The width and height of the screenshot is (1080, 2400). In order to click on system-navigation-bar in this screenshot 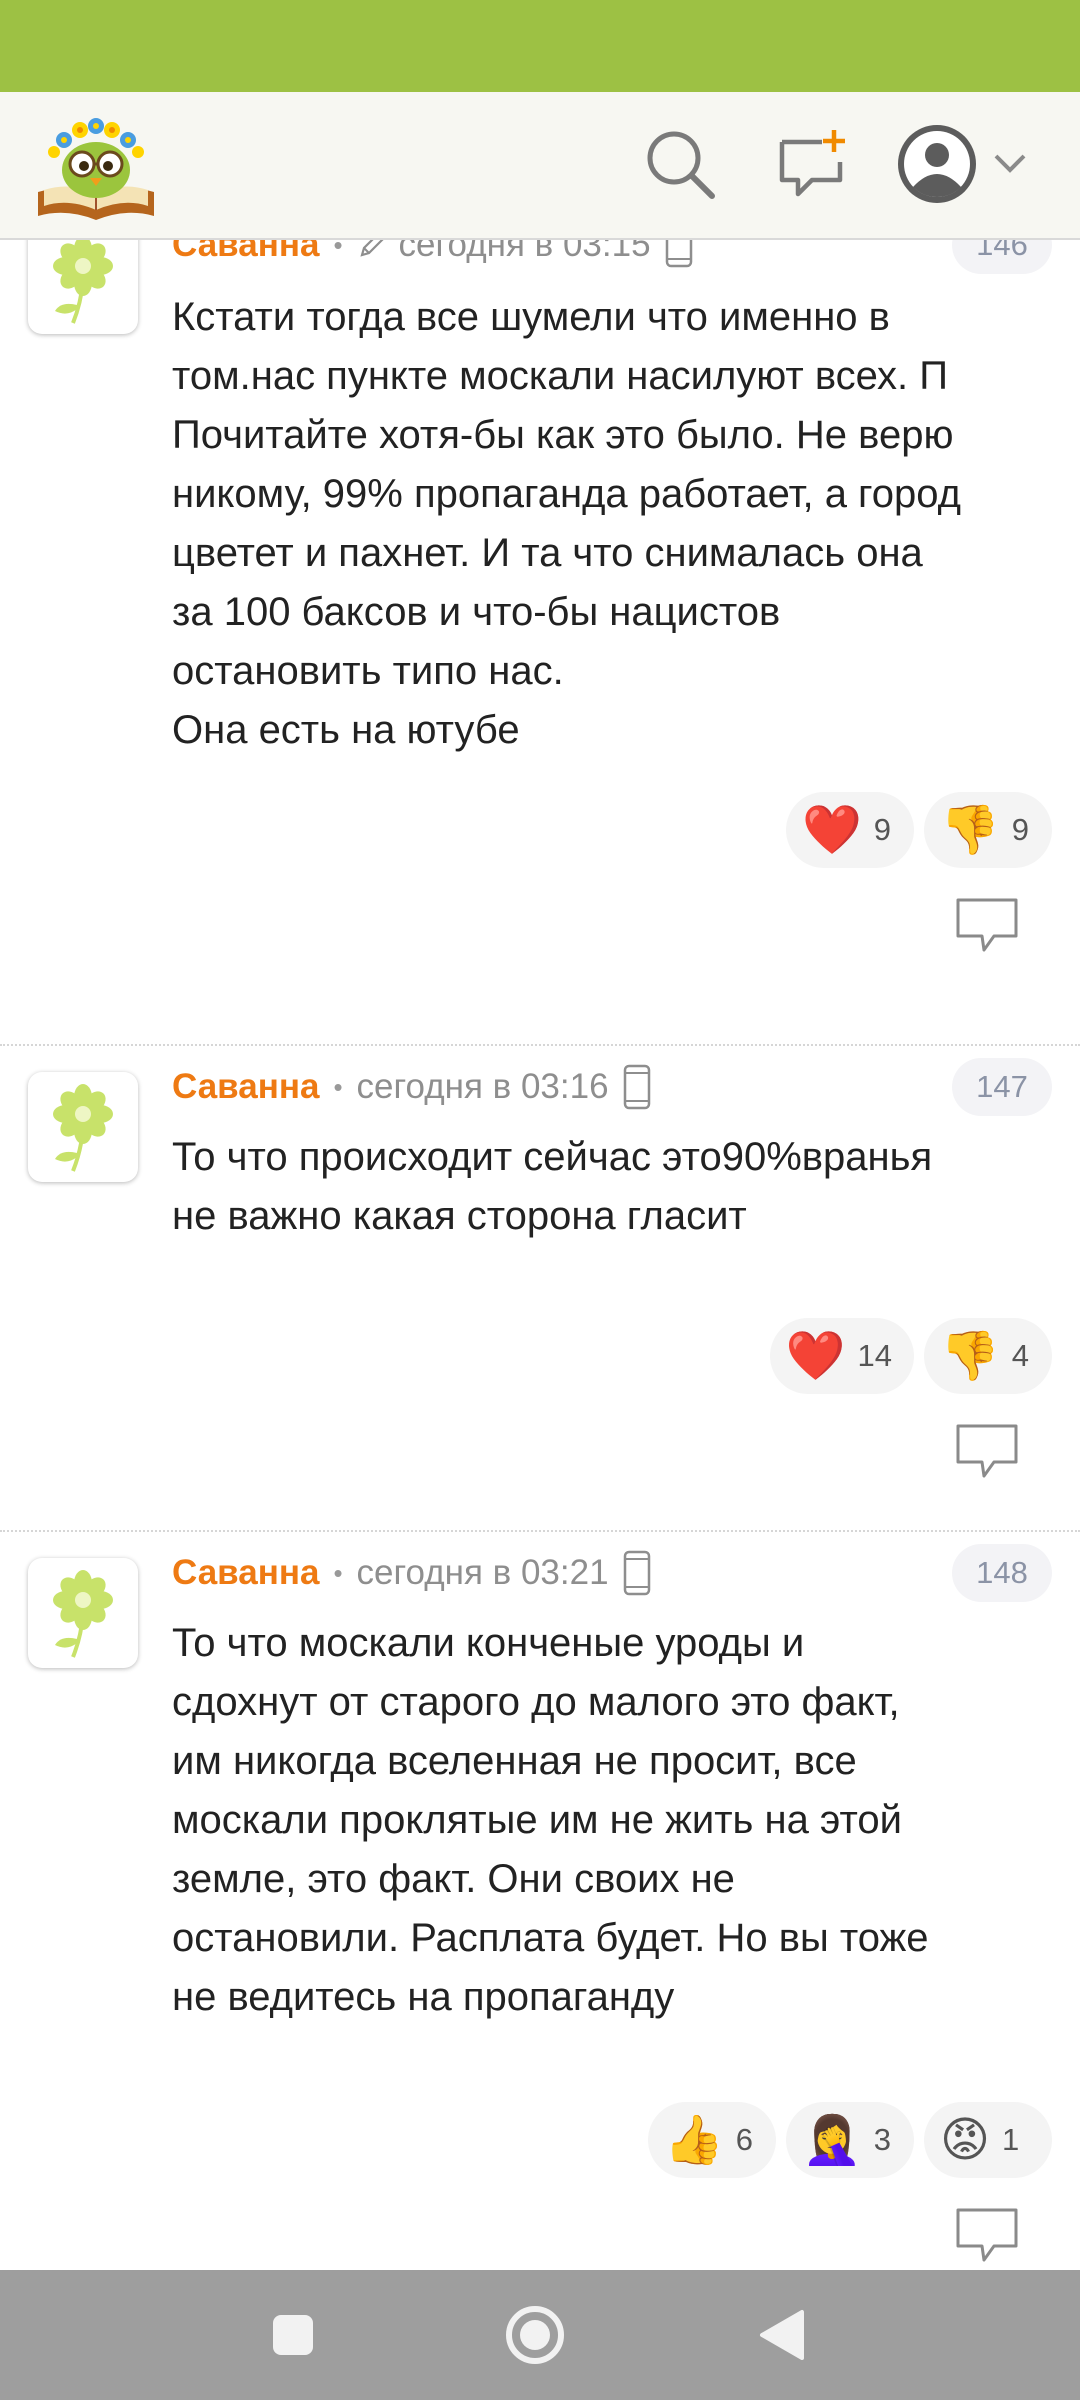, I will do `click(540, 2335)`.